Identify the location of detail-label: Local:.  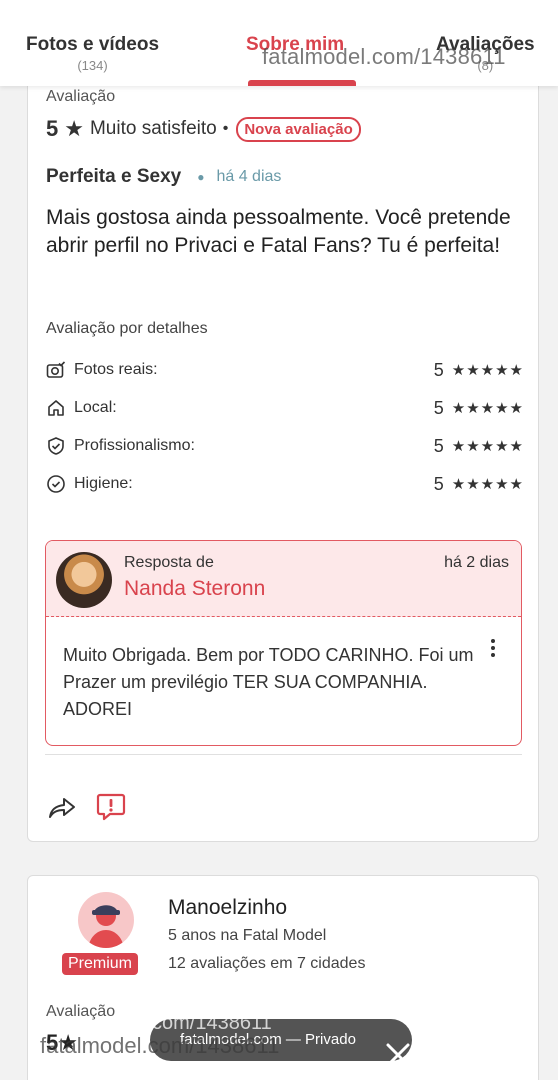
(95, 407).